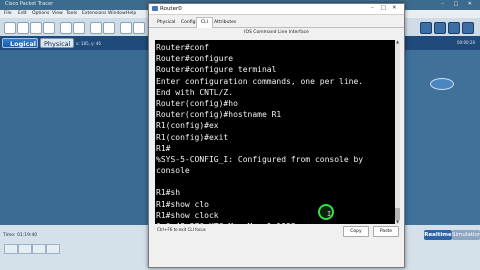 The height and width of the screenshot is (270, 480). I want to click on terminal-line: Router(config)#ho, so click(197, 103).